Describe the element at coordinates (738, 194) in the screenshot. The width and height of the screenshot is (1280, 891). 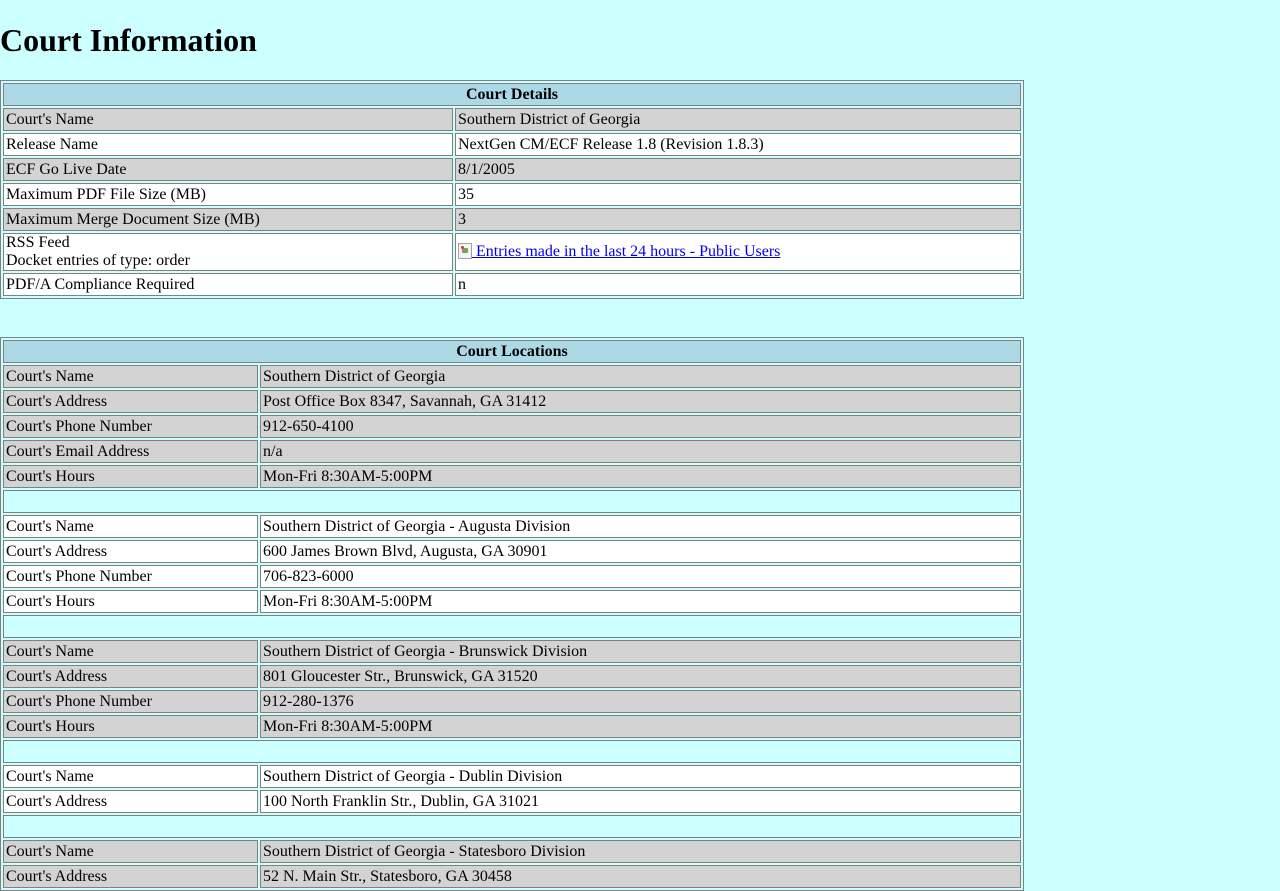
I see `row-value: 35` at that location.